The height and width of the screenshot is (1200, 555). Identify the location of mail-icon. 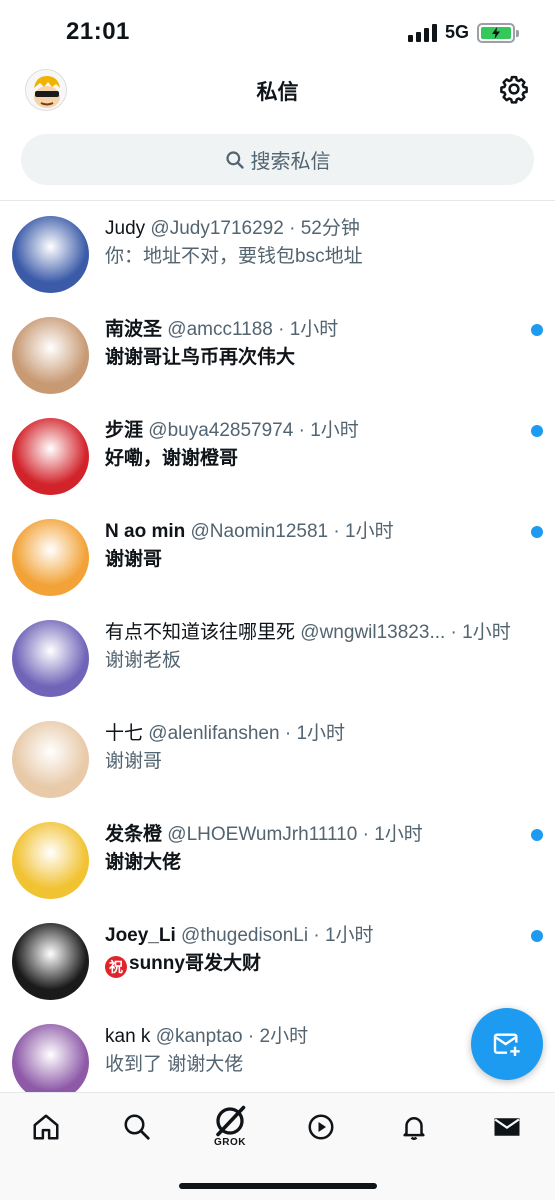
(507, 1127).